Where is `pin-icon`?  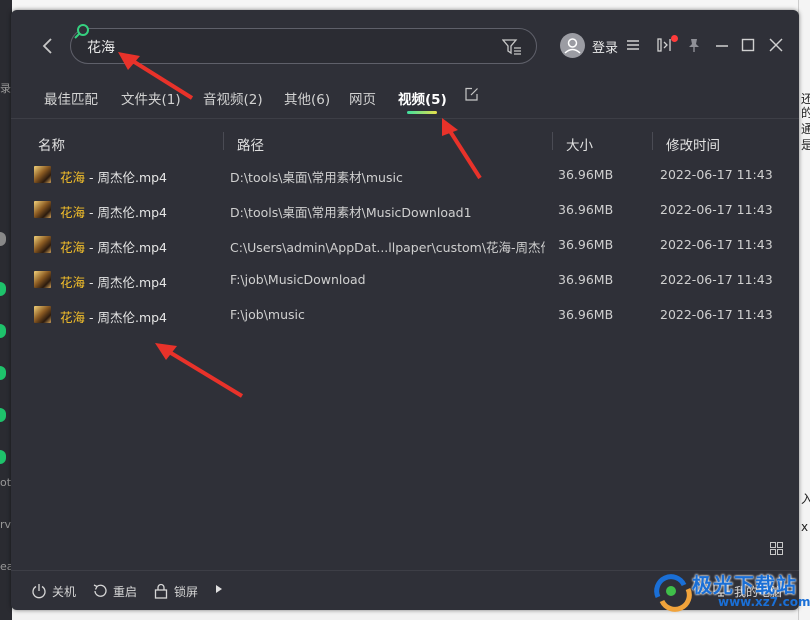 pin-icon is located at coordinates (694, 45).